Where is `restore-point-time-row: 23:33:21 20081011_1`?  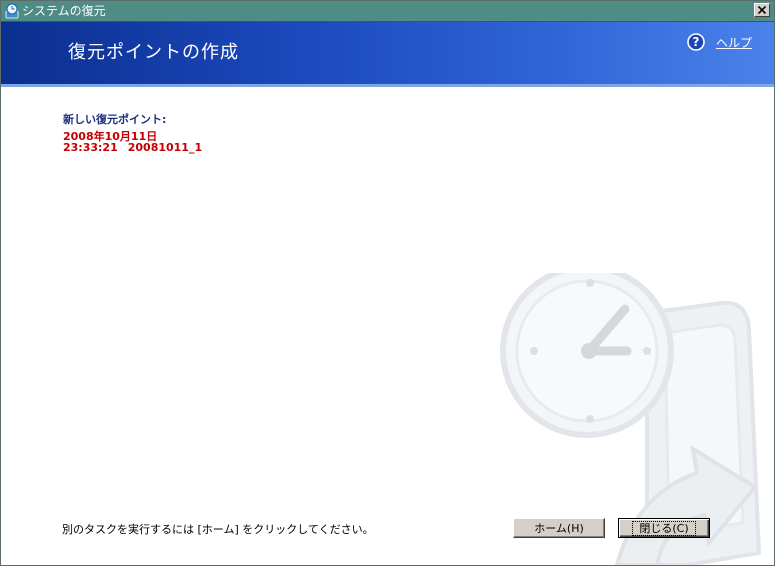
restore-point-time-row: 23:33:21 20081011_1 is located at coordinates (132, 147).